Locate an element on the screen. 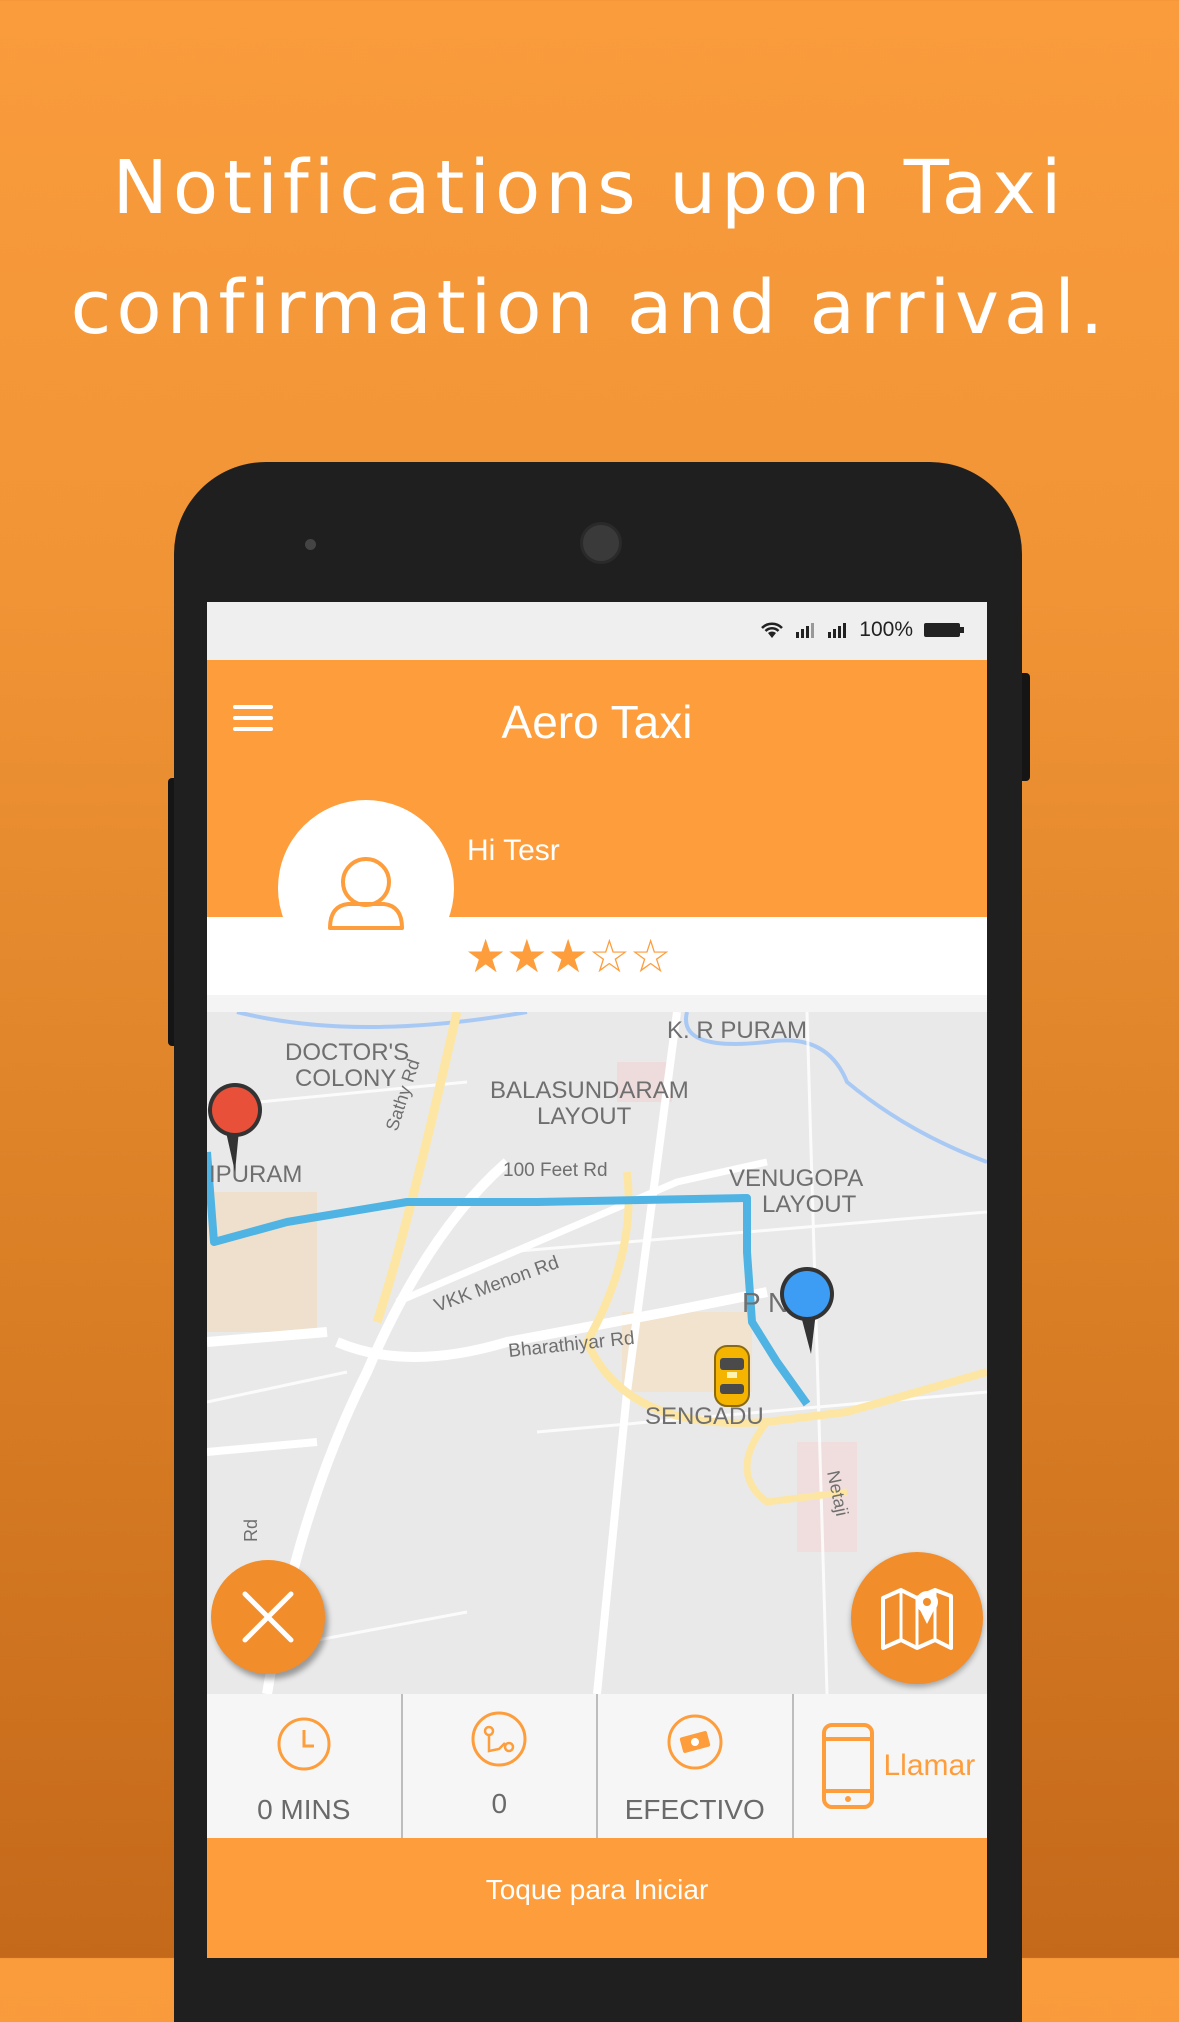 The image size is (1179, 2022). map-view-button is located at coordinates (917, 1618).